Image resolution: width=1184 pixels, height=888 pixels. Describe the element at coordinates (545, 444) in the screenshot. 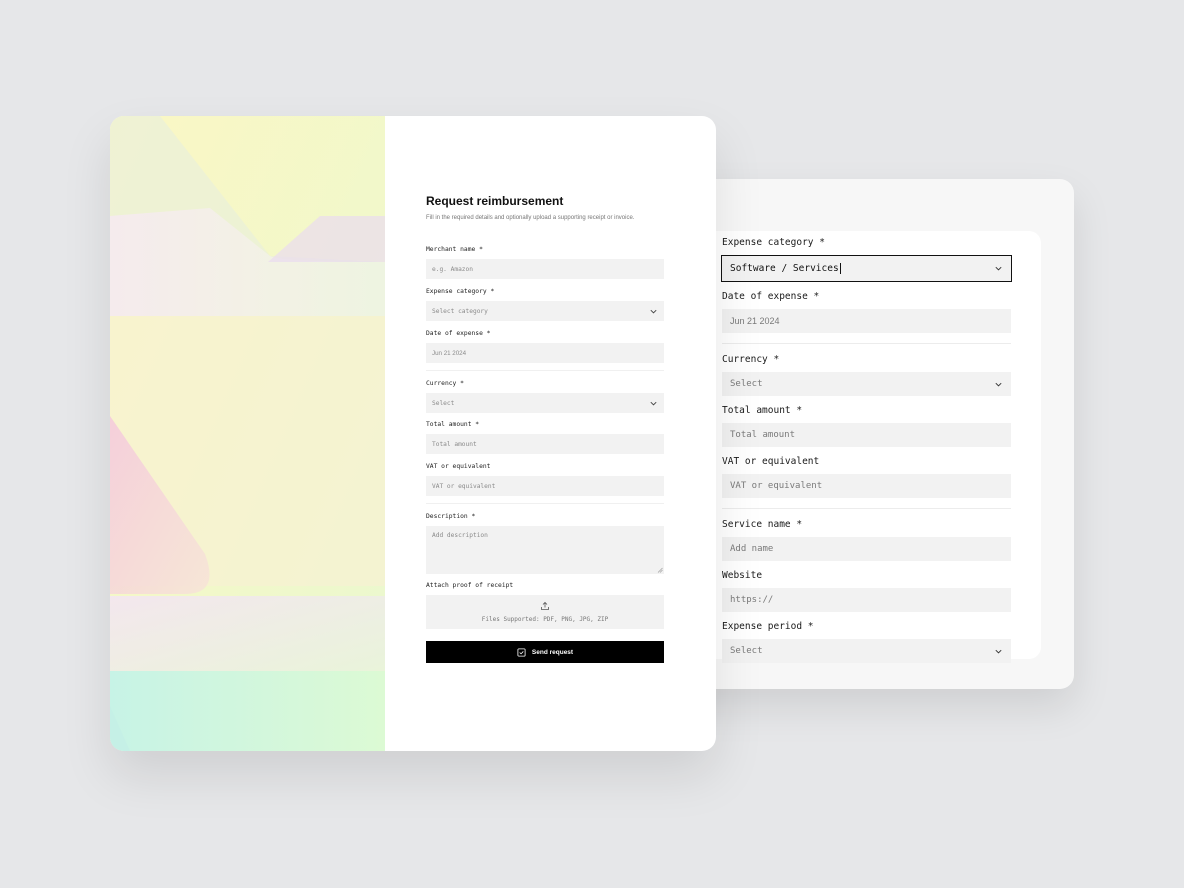

I see `total-amount-input: Total amount` at that location.